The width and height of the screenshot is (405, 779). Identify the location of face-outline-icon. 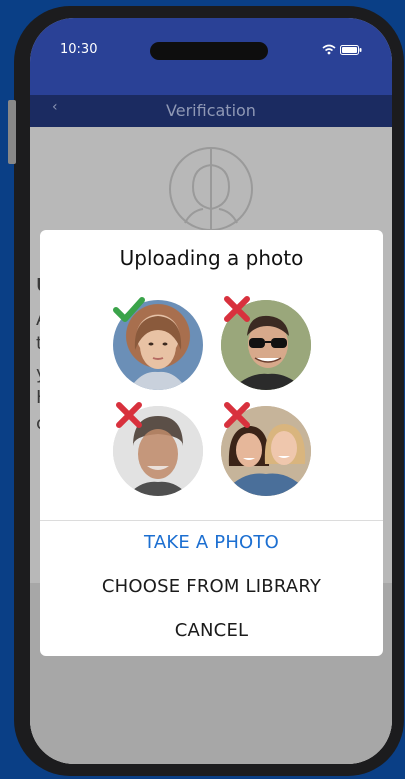
(211, 189).